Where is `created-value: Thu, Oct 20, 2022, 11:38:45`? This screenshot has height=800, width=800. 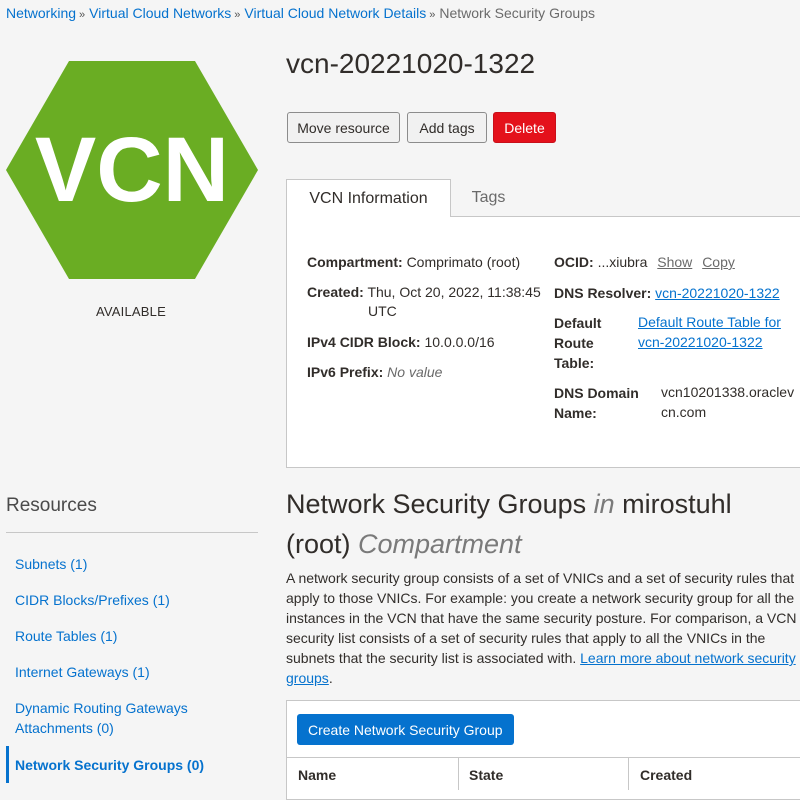
created-value: Thu, Oct 20, 2022, 11:38:45 is located at coordinates (454, 292).